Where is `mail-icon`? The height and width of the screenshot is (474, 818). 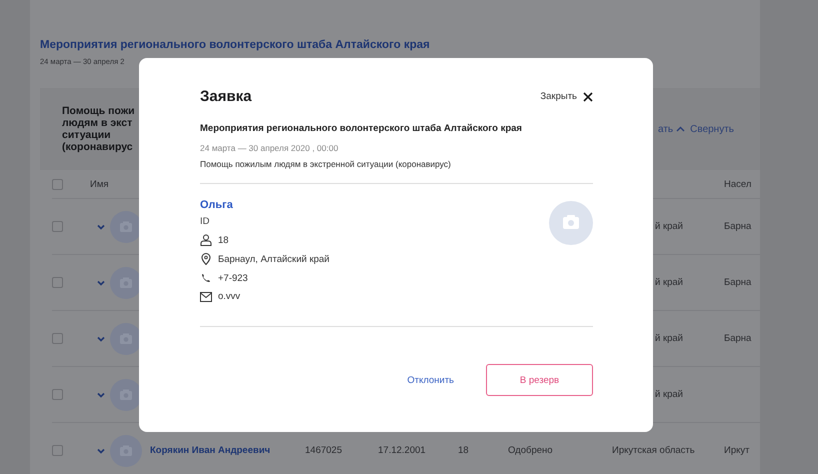
mail-icon is located at coordinates (206, 297).